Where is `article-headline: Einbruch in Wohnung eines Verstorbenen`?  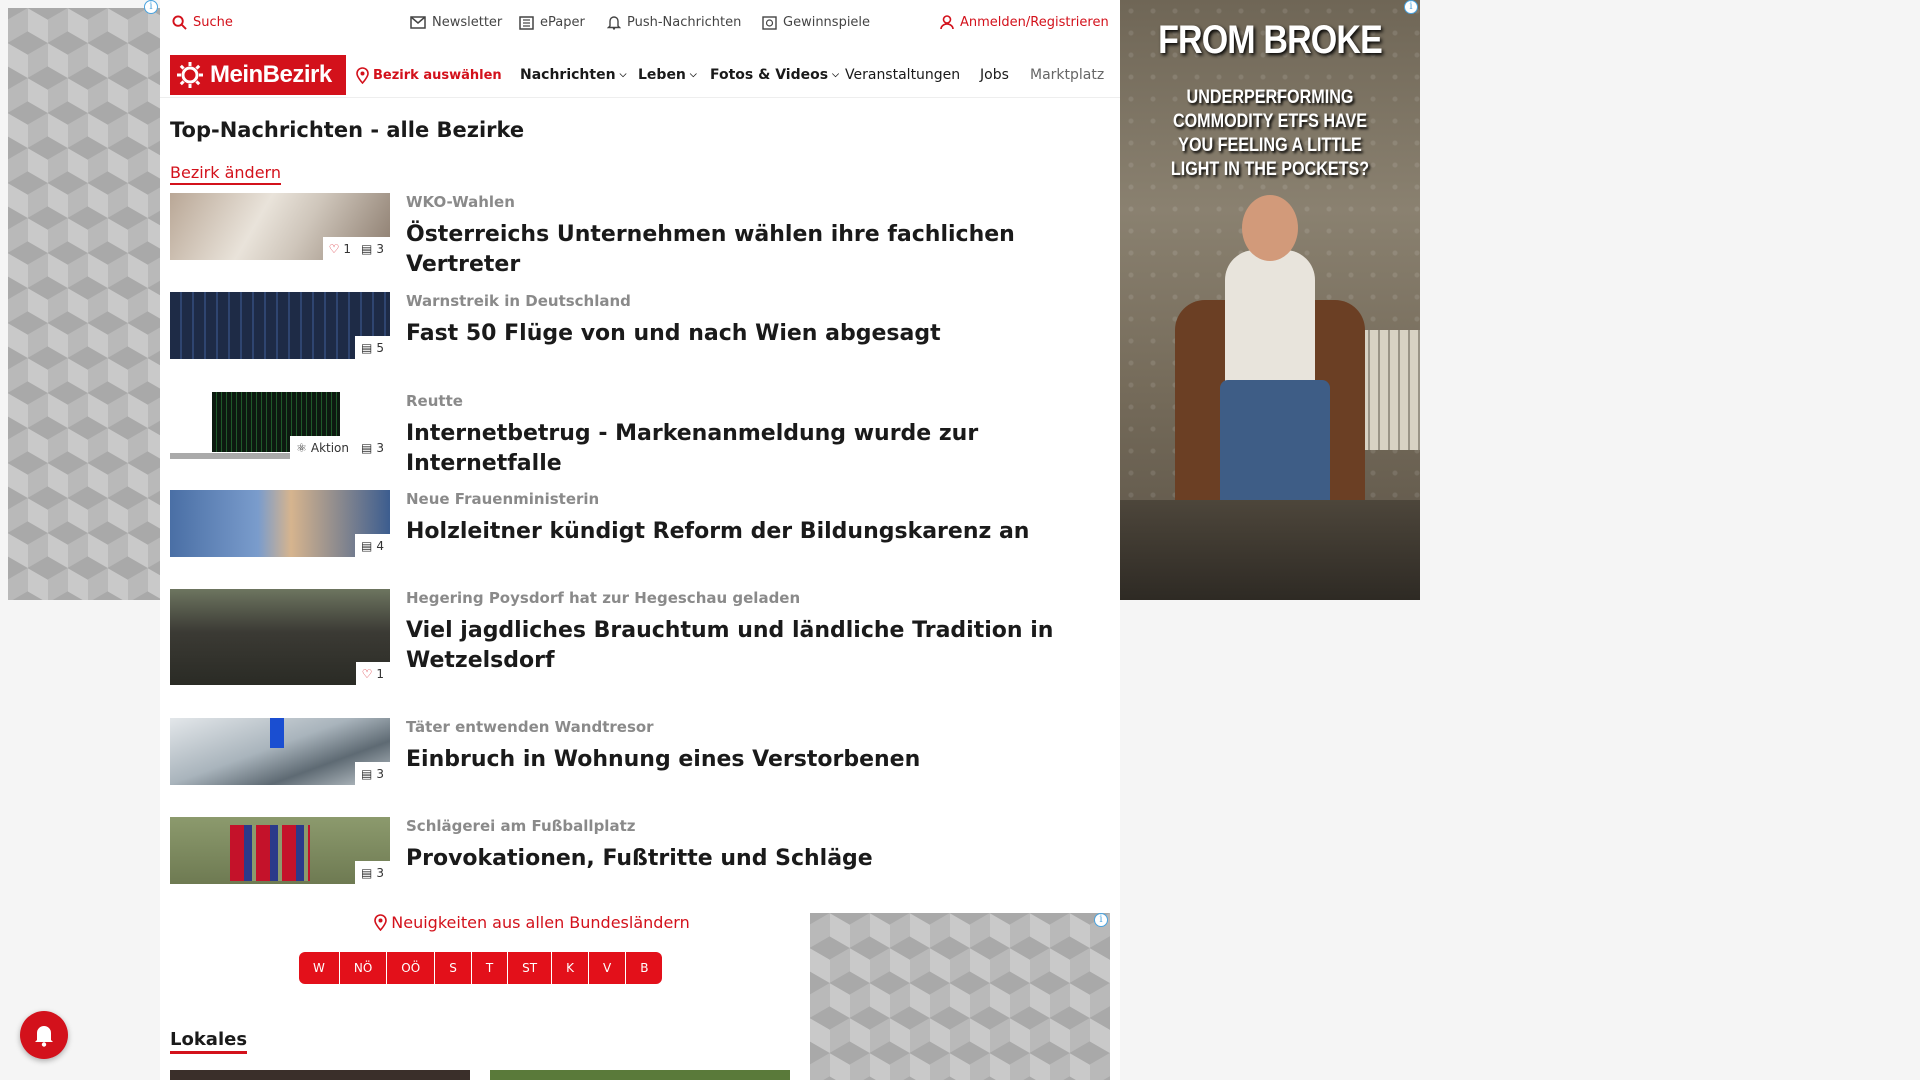
article-headline: Einbruch in Wohnung eines Verstorbenen is located at coordinates (756, 760).